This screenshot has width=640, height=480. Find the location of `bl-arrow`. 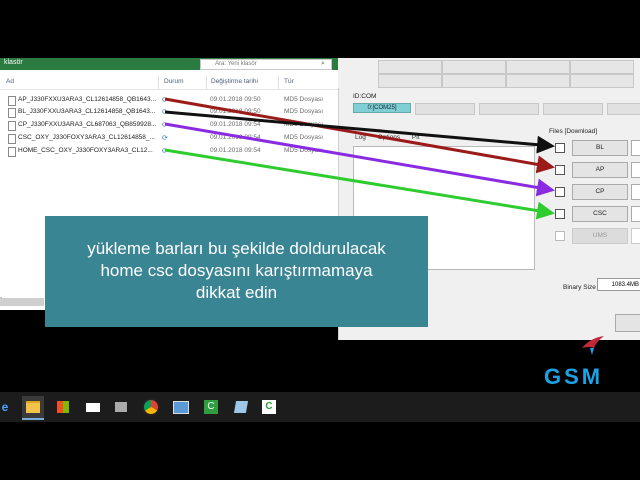

bl-arrow is located at coordinates (359, 132).